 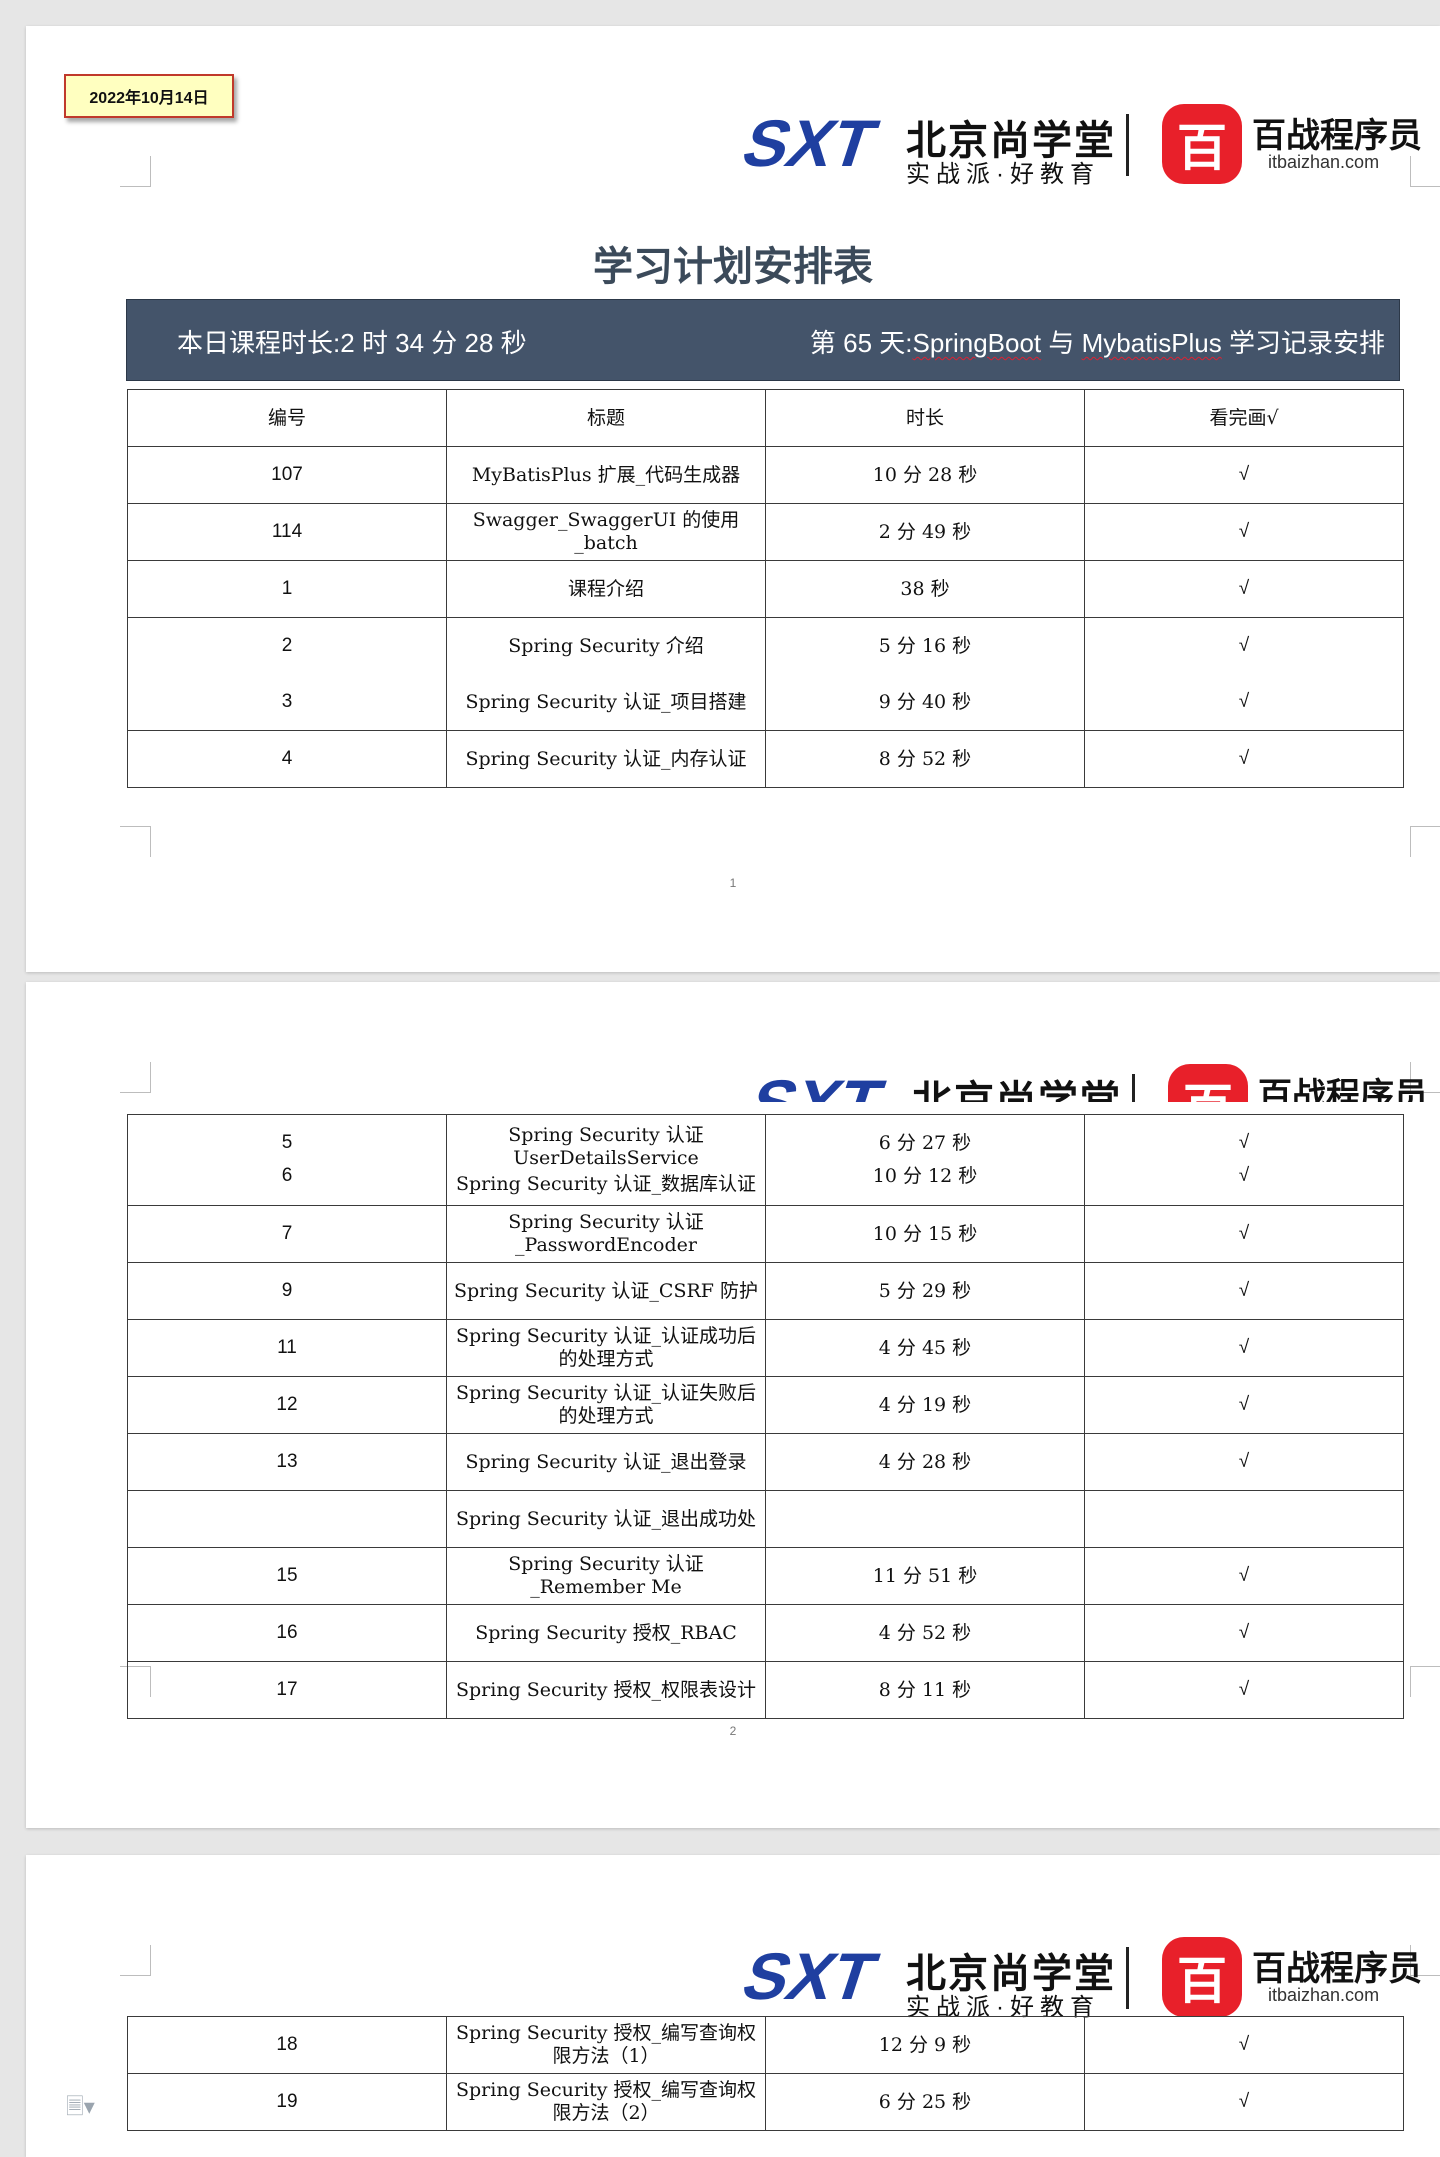 What do you see at coordinates (287, 1519) in the screenshot?
I see `row-number` at bounding box center [287, 1519].